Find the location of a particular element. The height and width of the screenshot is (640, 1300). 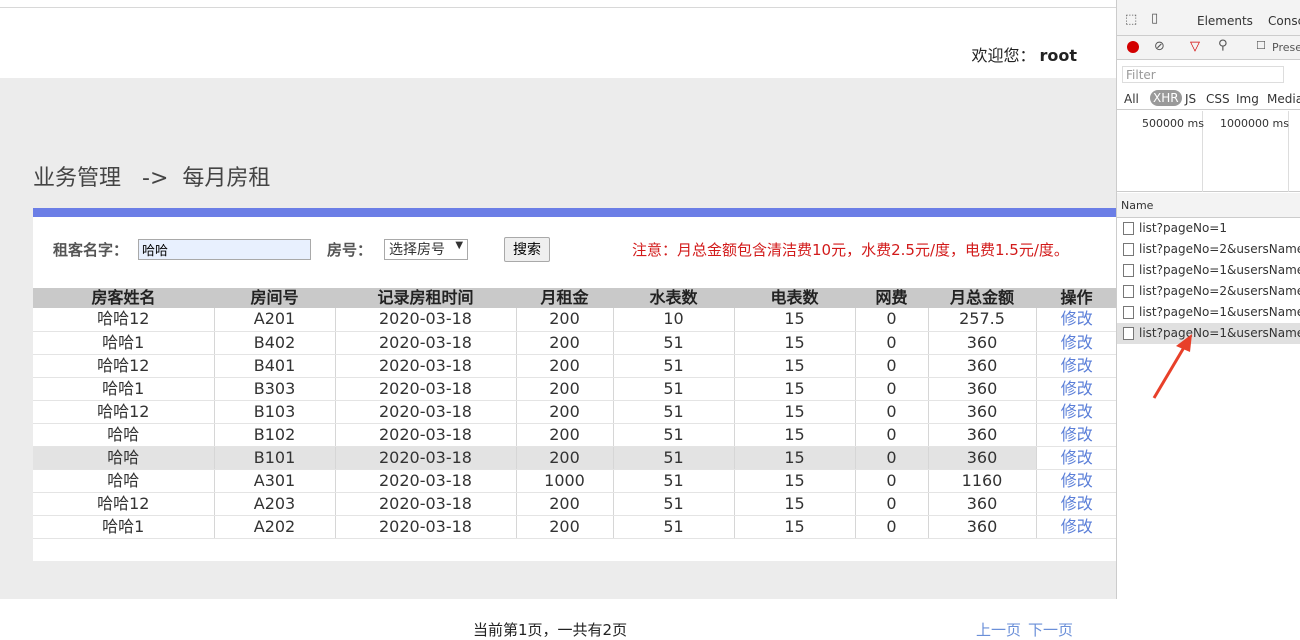

tab-elements: Elements is located at coordinates (1225, 21).